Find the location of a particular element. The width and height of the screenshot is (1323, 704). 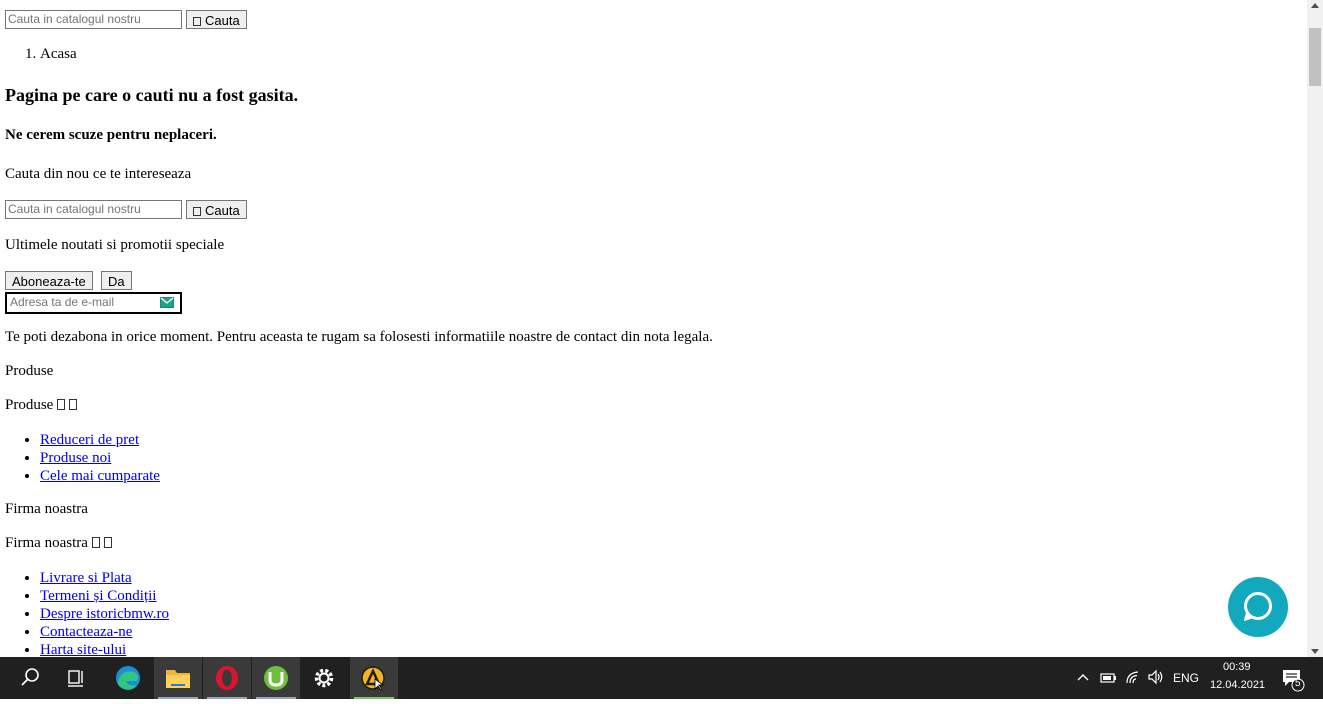

top-search-input: Cauta in catalogul nostru is located at coordinates (93, 19).